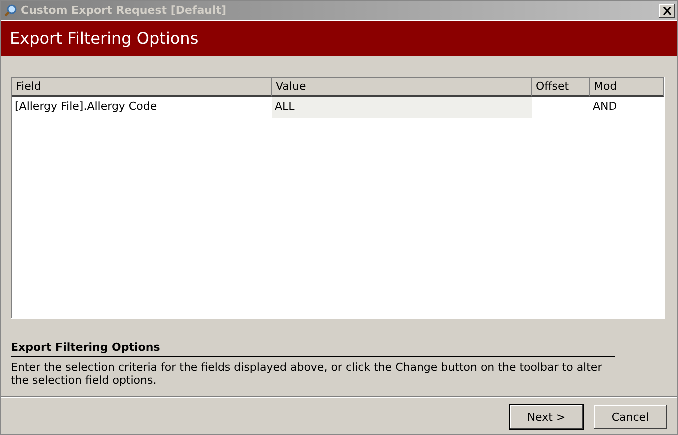 The width and height of the screenshot is (678, 435). I want to click on table-cell-text: AND, so click(605, 107).